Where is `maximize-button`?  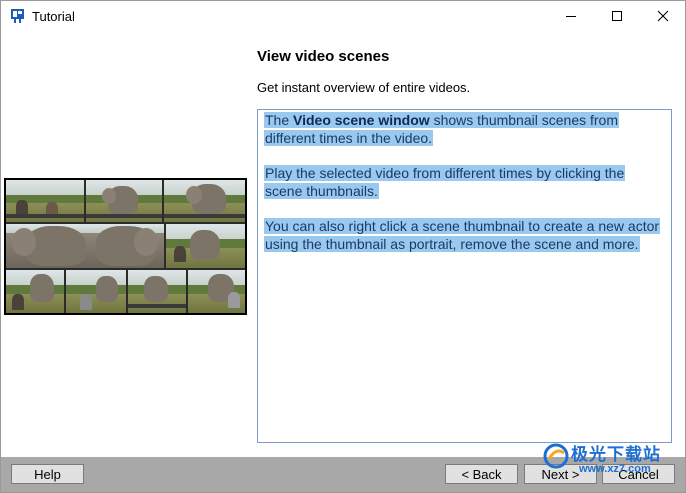
maximize-button is located at coordinates (617, 16).